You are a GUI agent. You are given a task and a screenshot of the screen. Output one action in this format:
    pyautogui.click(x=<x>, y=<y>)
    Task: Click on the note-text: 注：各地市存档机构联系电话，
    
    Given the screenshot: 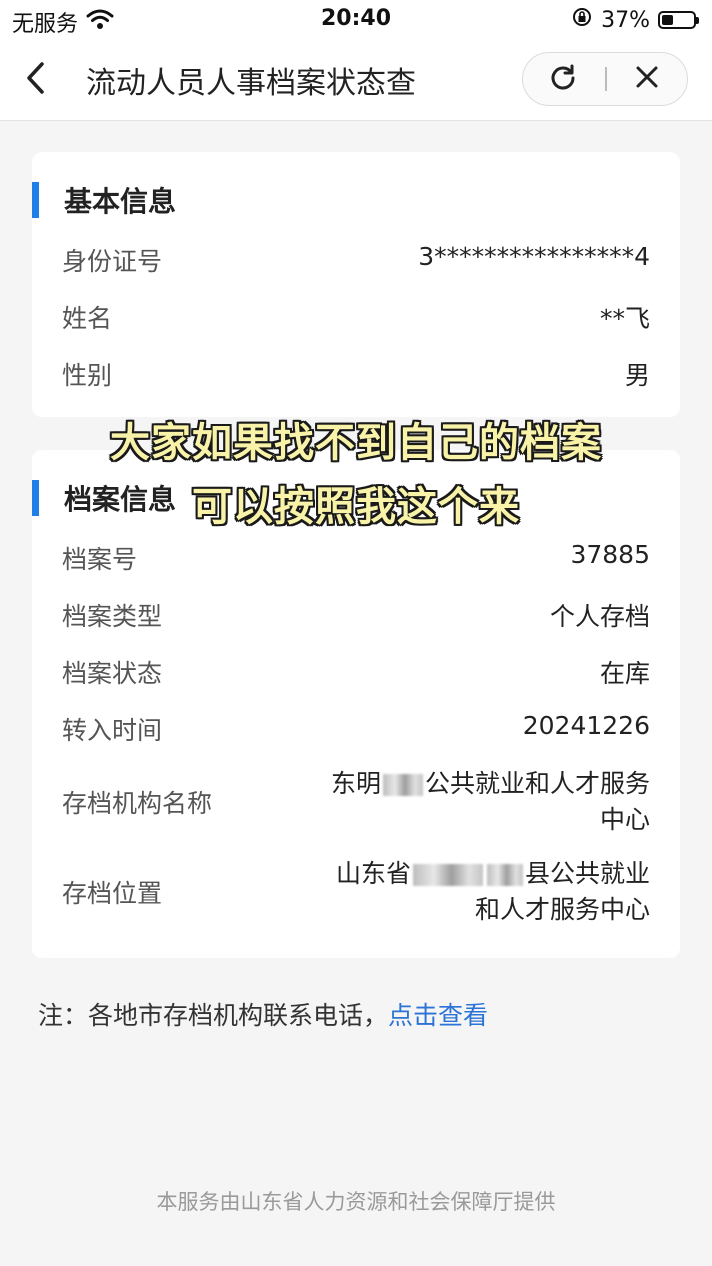 What is the action you would take?
    pyautogui.click(x=213, y=1015)
    